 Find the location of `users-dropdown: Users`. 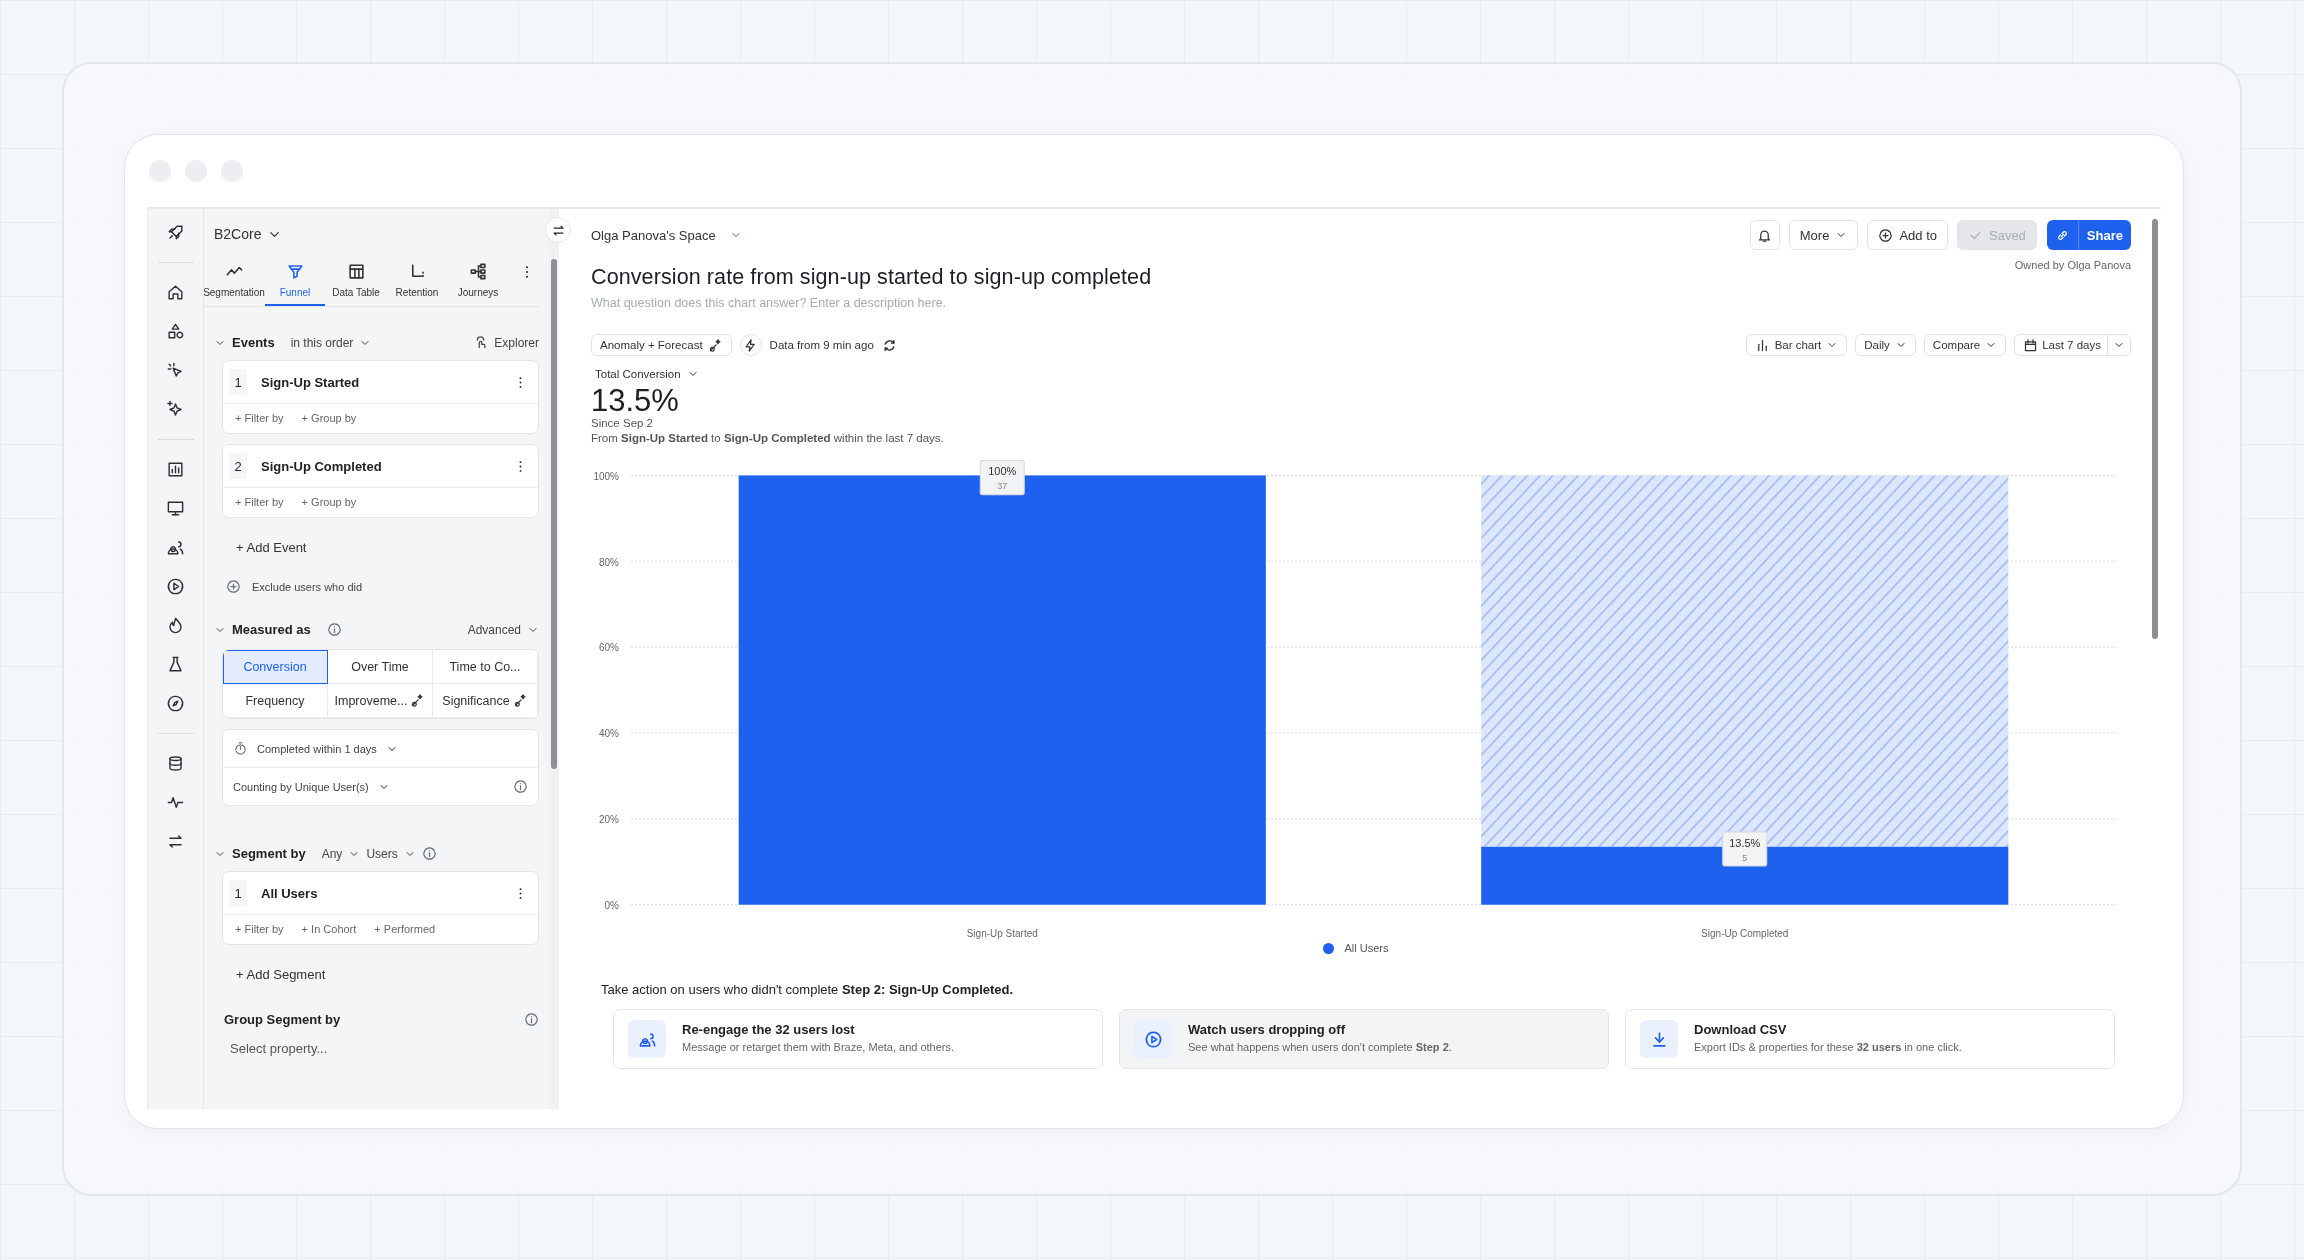

users-dropdown: Users is located at coordinates (382, 853).